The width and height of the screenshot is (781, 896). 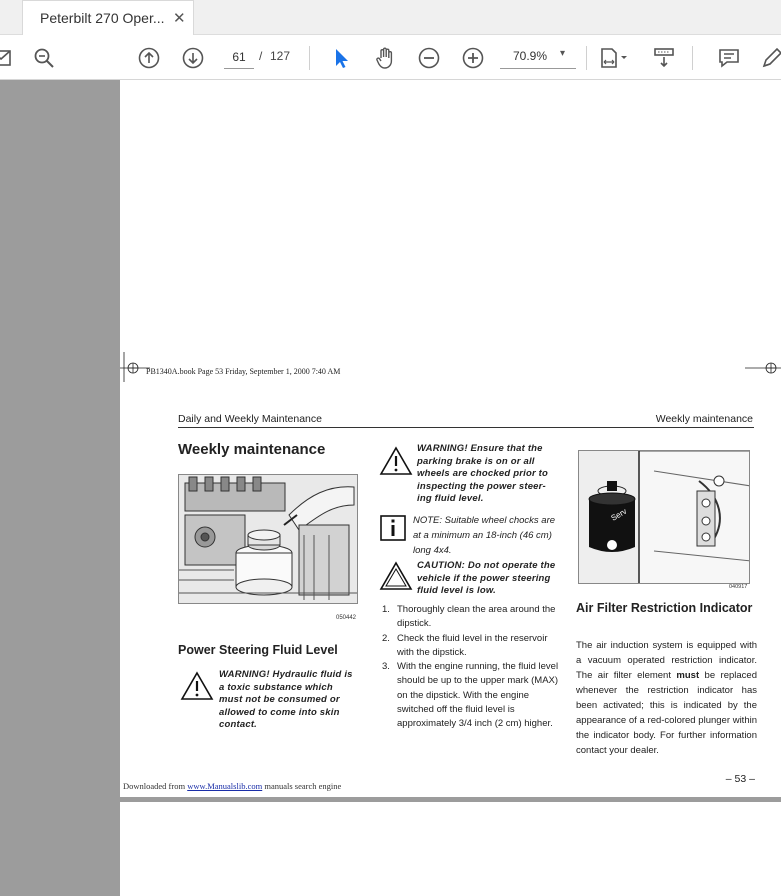 What do you see at coordinates (740, 779) in the screenshot?
I see `page-number: – 53 –` at bounding box center [740, 779].